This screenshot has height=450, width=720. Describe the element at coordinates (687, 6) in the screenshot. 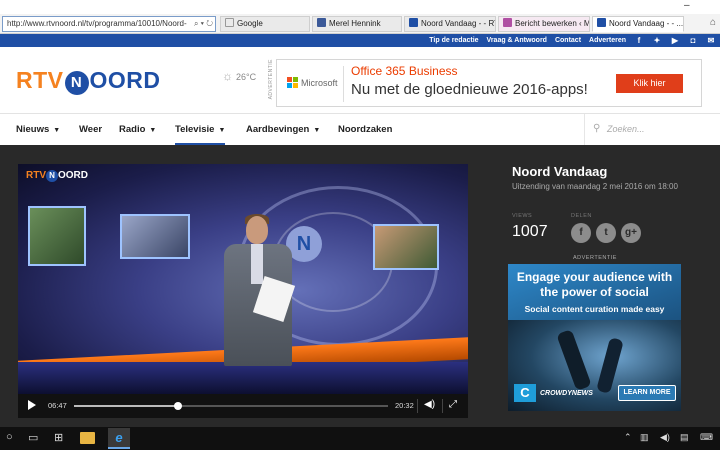

I see `minimize-button: –` at that location.